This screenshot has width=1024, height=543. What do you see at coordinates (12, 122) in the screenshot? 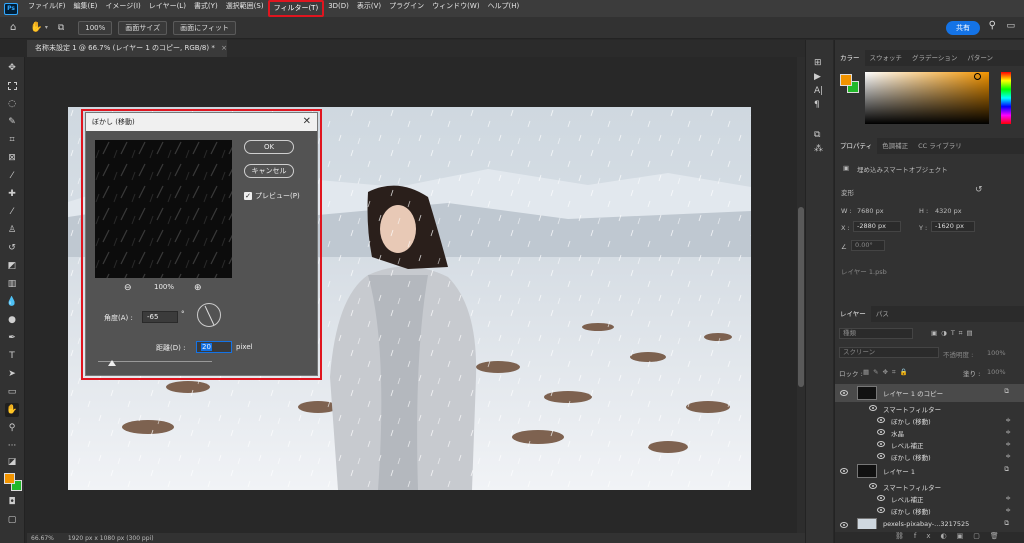
I see `quick-select-tool-icon: ✎` at bounding box center [12, 122].